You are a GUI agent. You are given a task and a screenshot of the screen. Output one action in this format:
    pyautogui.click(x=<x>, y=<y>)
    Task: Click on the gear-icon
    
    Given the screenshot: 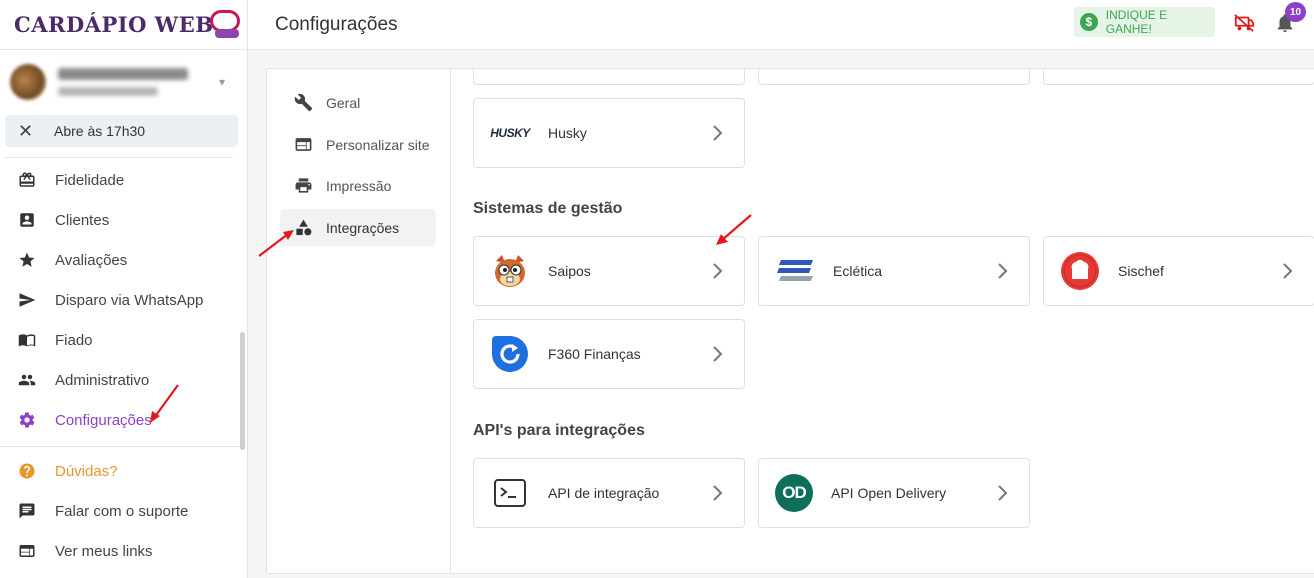 What is the action you would take?
    pyautogui.click(x=27, y=420)
    